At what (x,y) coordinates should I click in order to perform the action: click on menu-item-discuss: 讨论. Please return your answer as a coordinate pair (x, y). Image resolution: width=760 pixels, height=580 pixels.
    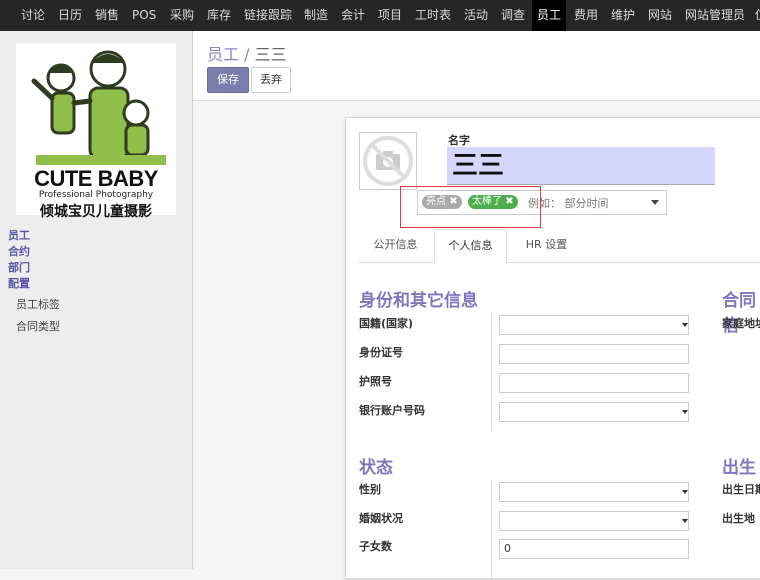
    Looking at the image, I should click on (33, 15).